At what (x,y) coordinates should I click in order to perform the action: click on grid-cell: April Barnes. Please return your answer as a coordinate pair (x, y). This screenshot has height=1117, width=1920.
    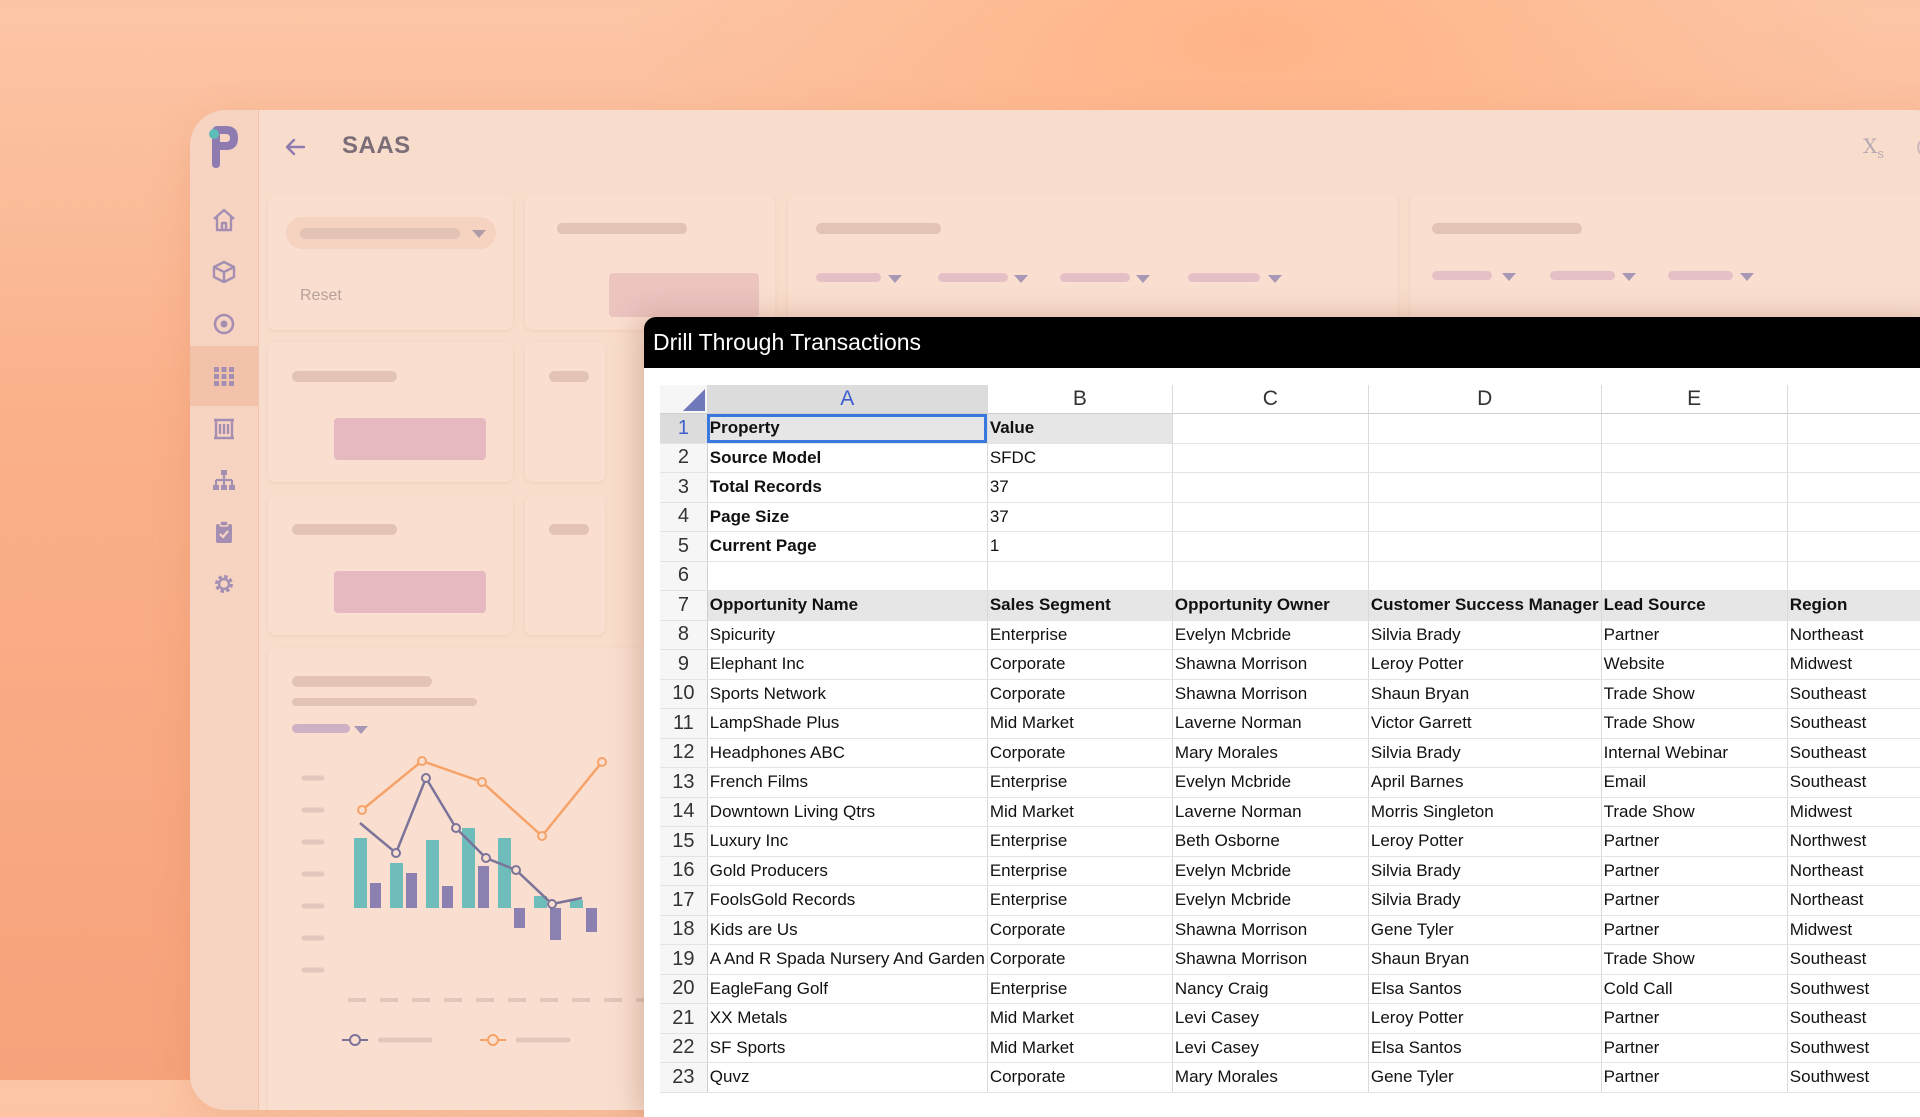
    Looking at the image, I should click on (1485, 782).